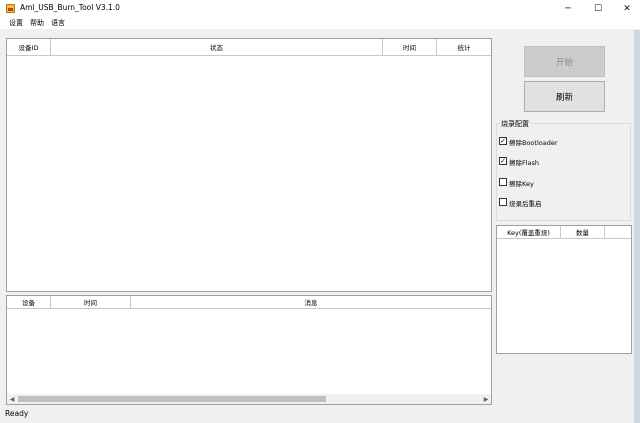  I want to click on erase-flash-checkbox: ✓, so click(503, 161).